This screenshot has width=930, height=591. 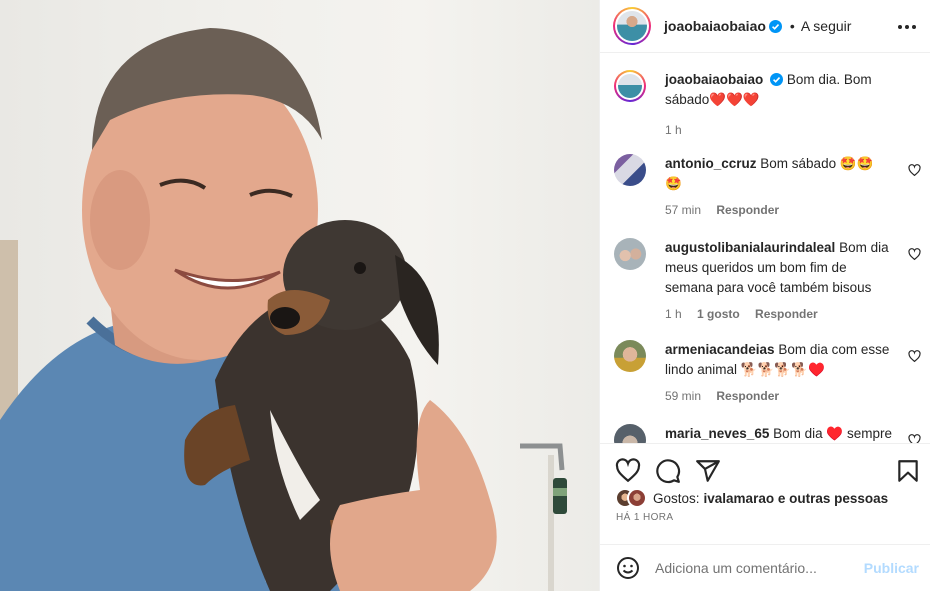 I want to click on more-options-icon, so click(x=907, y=27).